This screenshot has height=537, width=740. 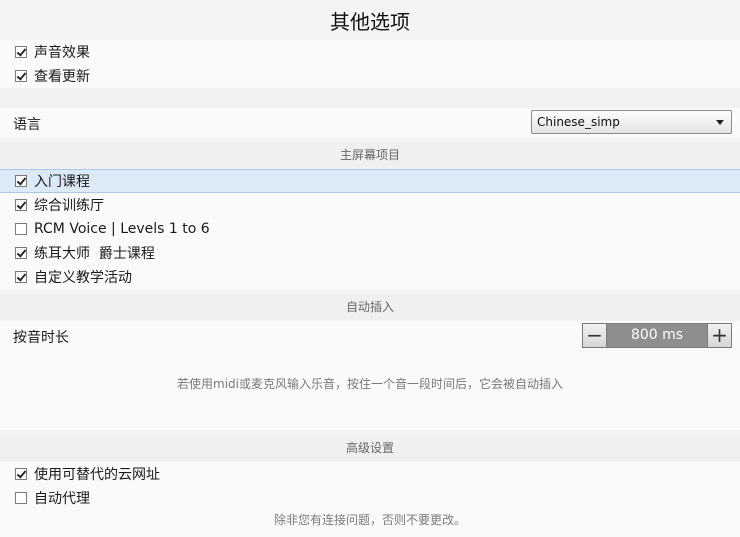 What do you see at coordinates (21, 277) in the screenshot?
I see `custom-activities-checkbox` at bounding box center [21, 277].